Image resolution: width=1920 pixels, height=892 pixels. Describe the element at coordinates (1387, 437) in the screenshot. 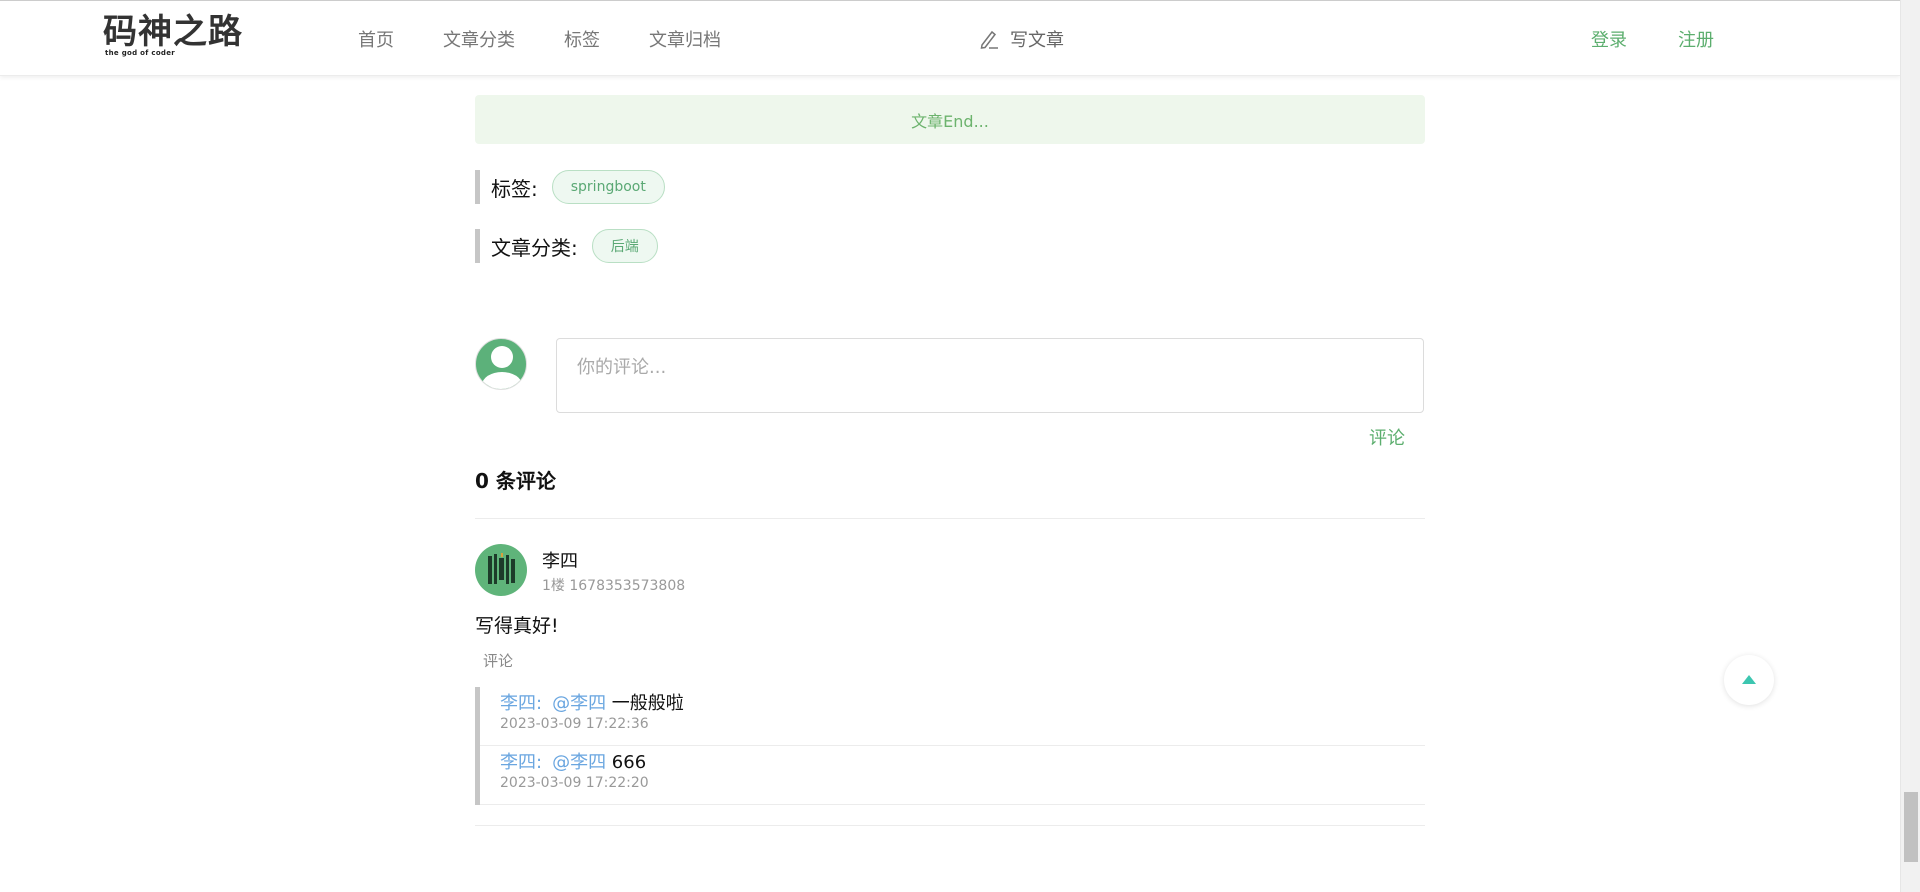

I see `submit-comment-button: 评论` at that location.